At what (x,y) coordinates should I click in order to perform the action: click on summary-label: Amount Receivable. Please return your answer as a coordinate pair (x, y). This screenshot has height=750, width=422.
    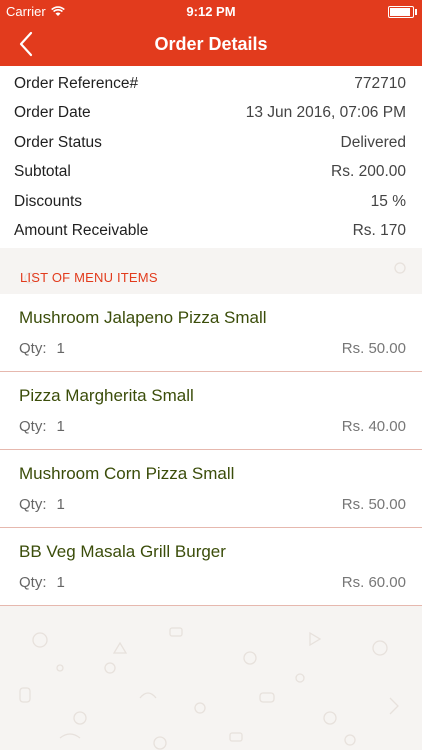
    Looking at the image, I should click on (81, 230).